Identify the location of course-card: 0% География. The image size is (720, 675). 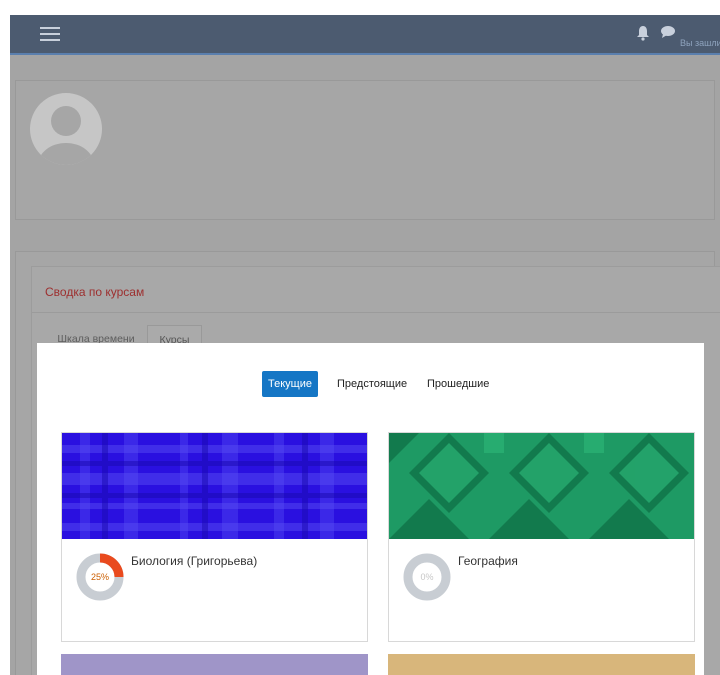
(541, 537).